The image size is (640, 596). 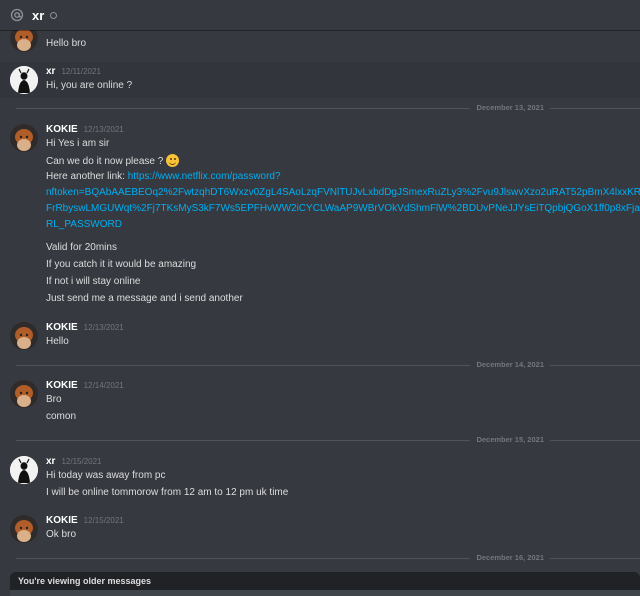 I want to click on date-divider-label: December 14, 2021, so click(x=510, y=364).